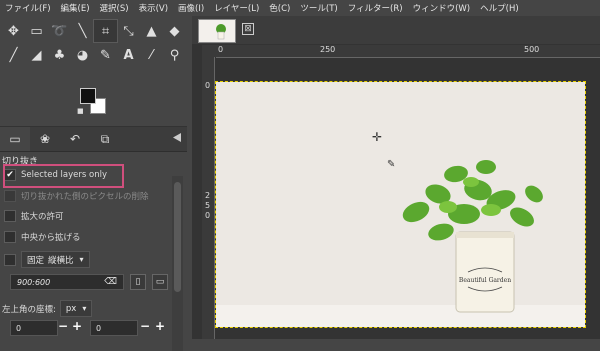 The image size is (600, 351). I want to click on unit-dropdown: px ▾, so click(76, 308).